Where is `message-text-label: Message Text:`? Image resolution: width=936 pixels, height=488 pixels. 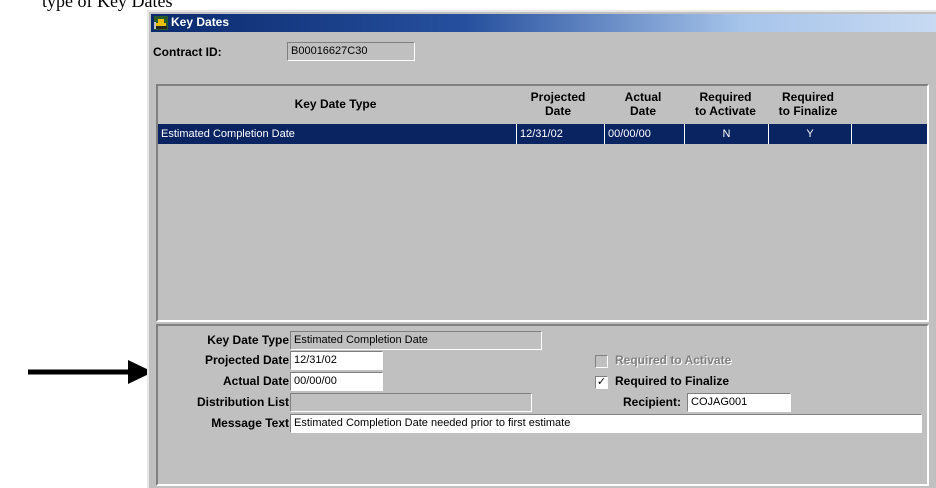
message-text-label: Message Text: is located at coordinates (252, 423).